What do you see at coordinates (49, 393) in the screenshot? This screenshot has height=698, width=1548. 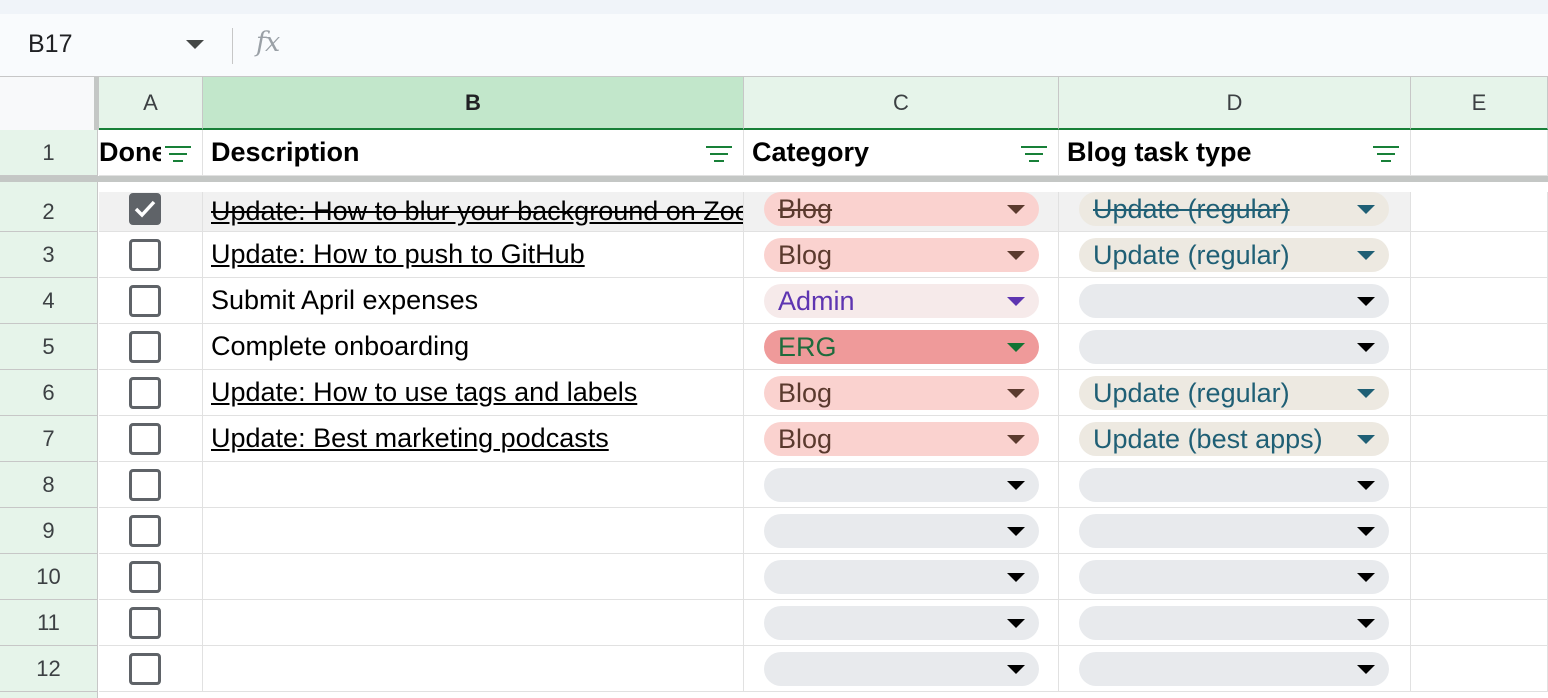 I see `row-header-6: 6` at bounding box center [49, 393].